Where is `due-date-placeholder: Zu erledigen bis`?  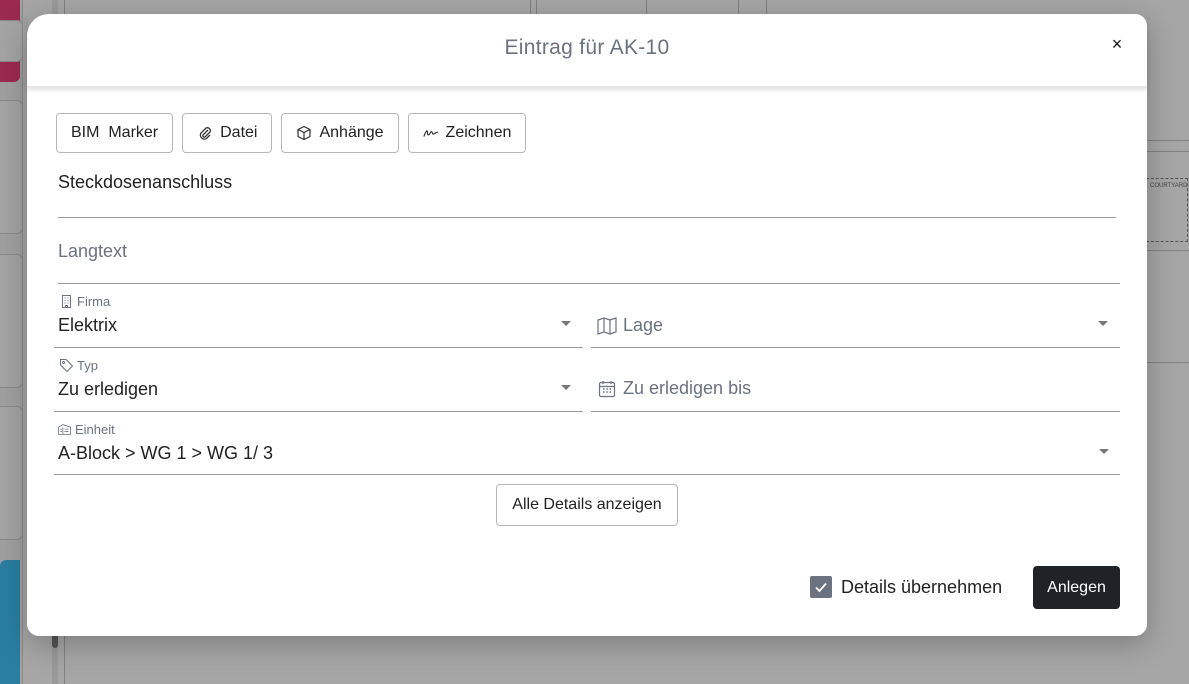 due-date-placeholder: Zu erledigen bis is located at coordinates (687, 388).